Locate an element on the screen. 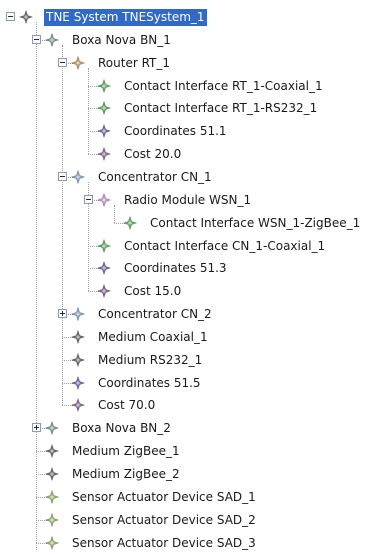 Image resolution: width=386 pixels, height=555 pixels. tree-row: Sensor Actuator Device SAD_3 is located at coordinates (193, 544).